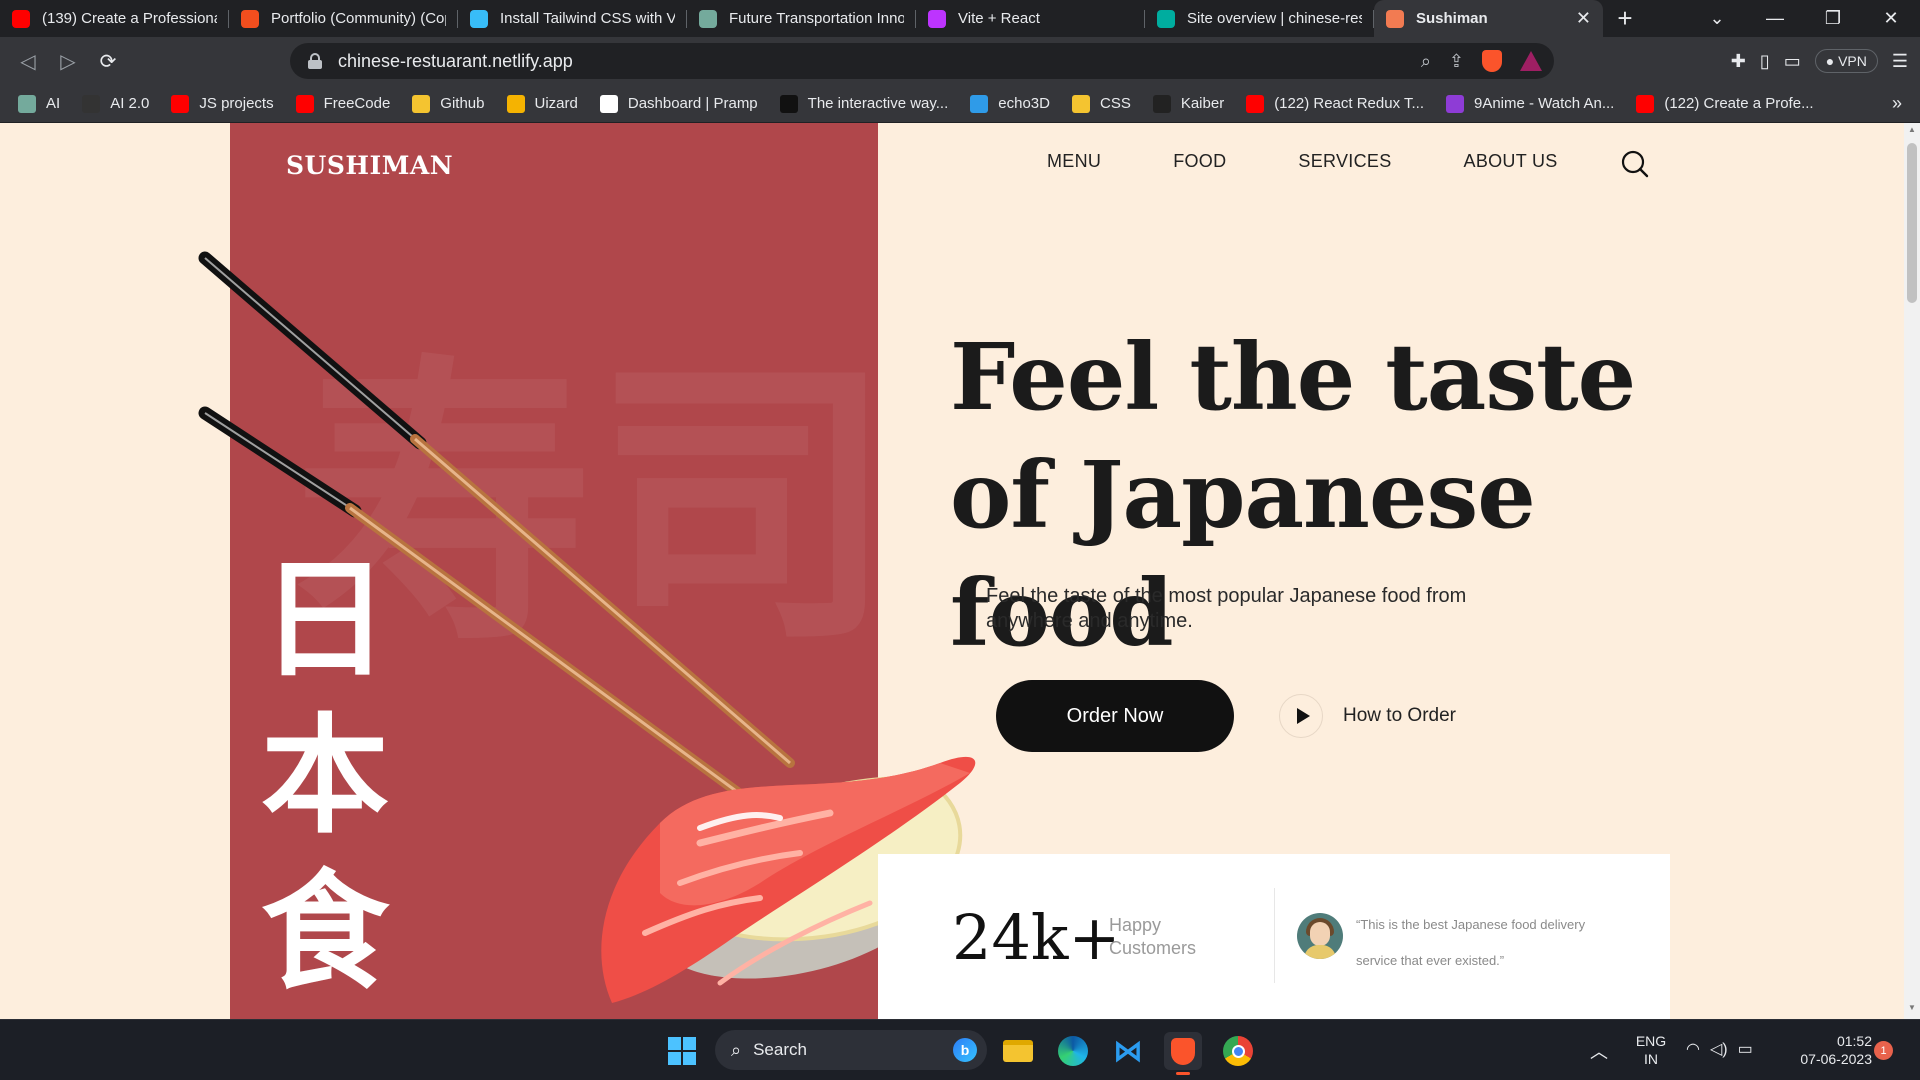  I want to click on reload-button: ⟳, so click(108, 61).